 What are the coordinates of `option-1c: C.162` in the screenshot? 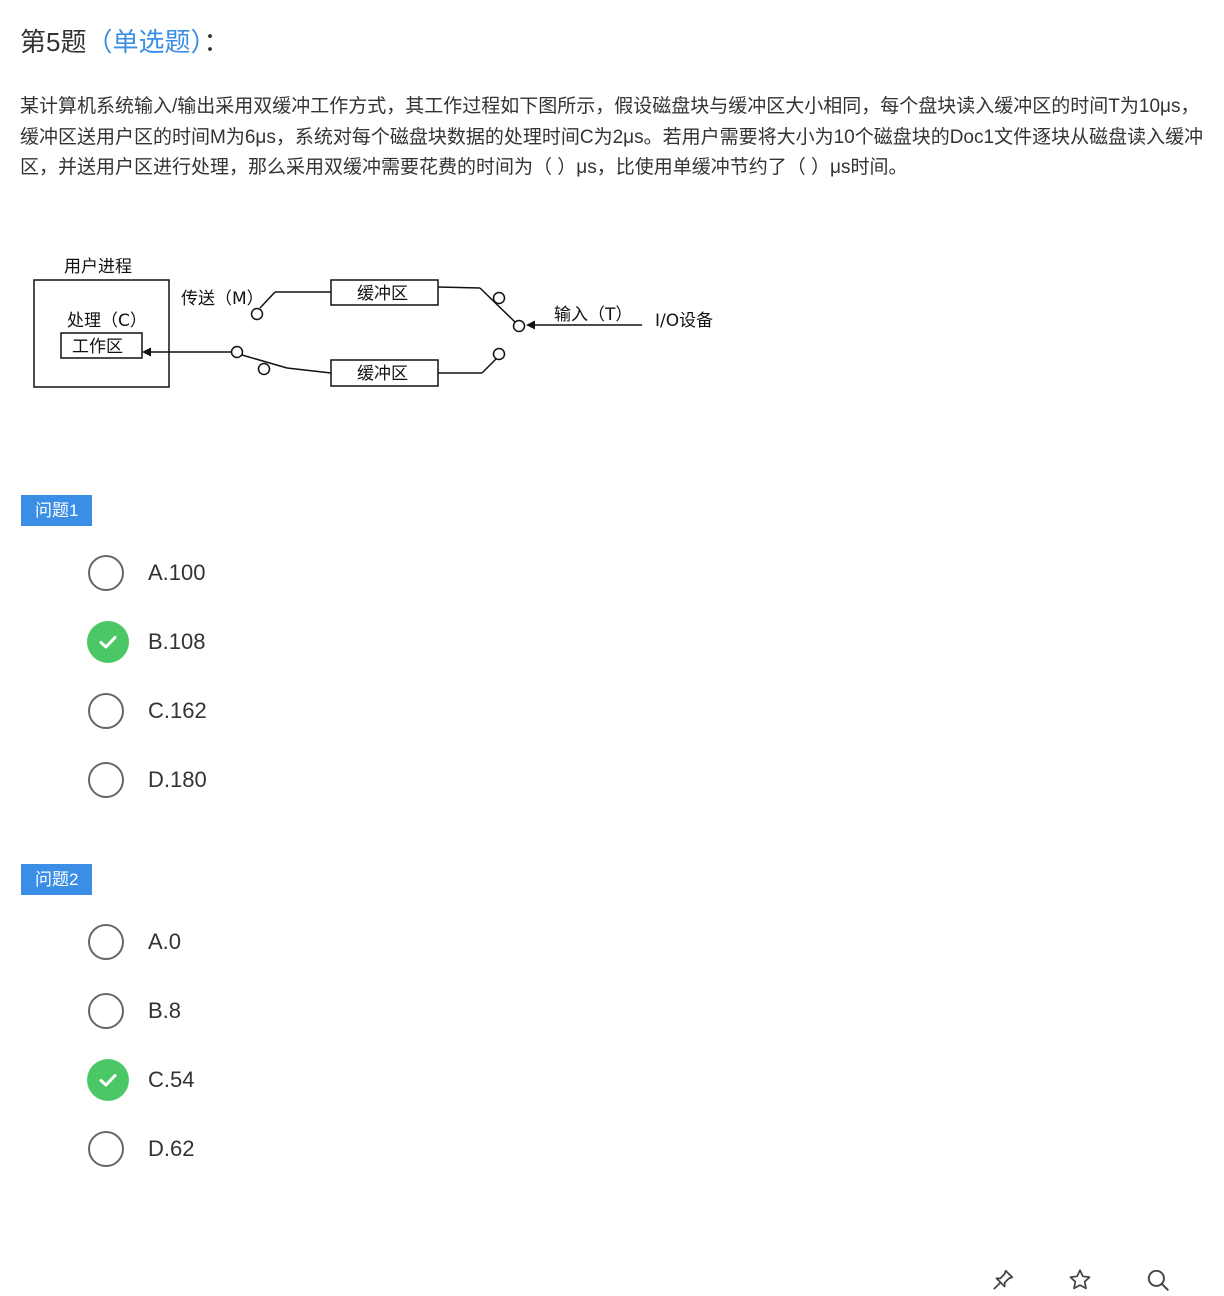 It's located at (147, 711).